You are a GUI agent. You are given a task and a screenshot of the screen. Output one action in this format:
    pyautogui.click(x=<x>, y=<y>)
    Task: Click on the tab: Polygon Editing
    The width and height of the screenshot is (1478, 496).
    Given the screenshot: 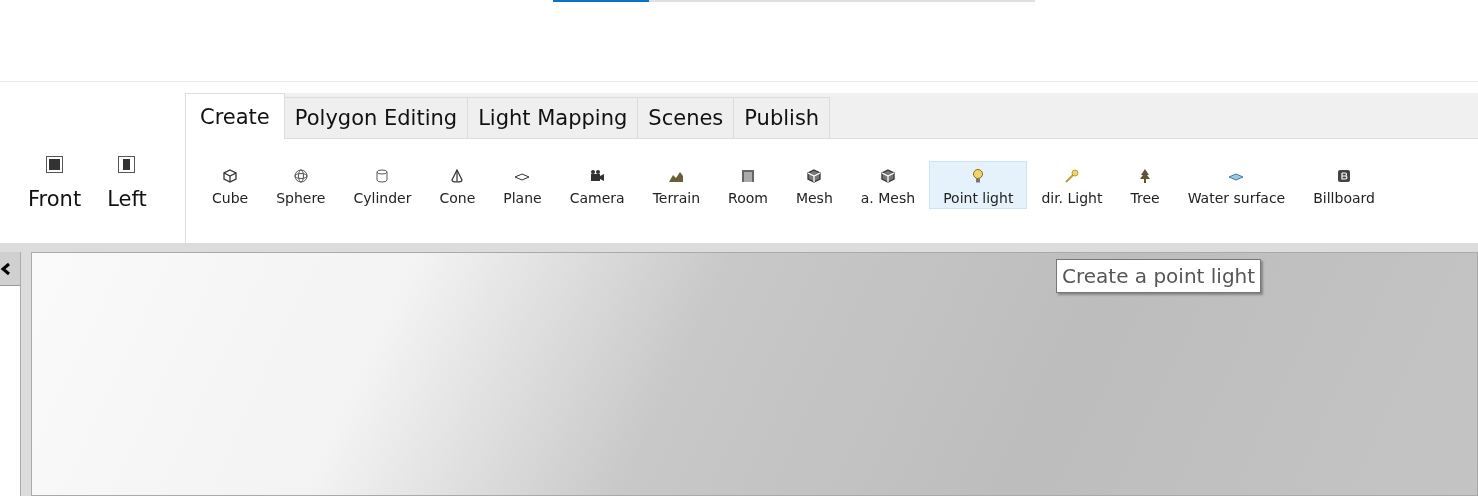 What is the action you would take?
    pyautogui.click(x=376, y=118)
    